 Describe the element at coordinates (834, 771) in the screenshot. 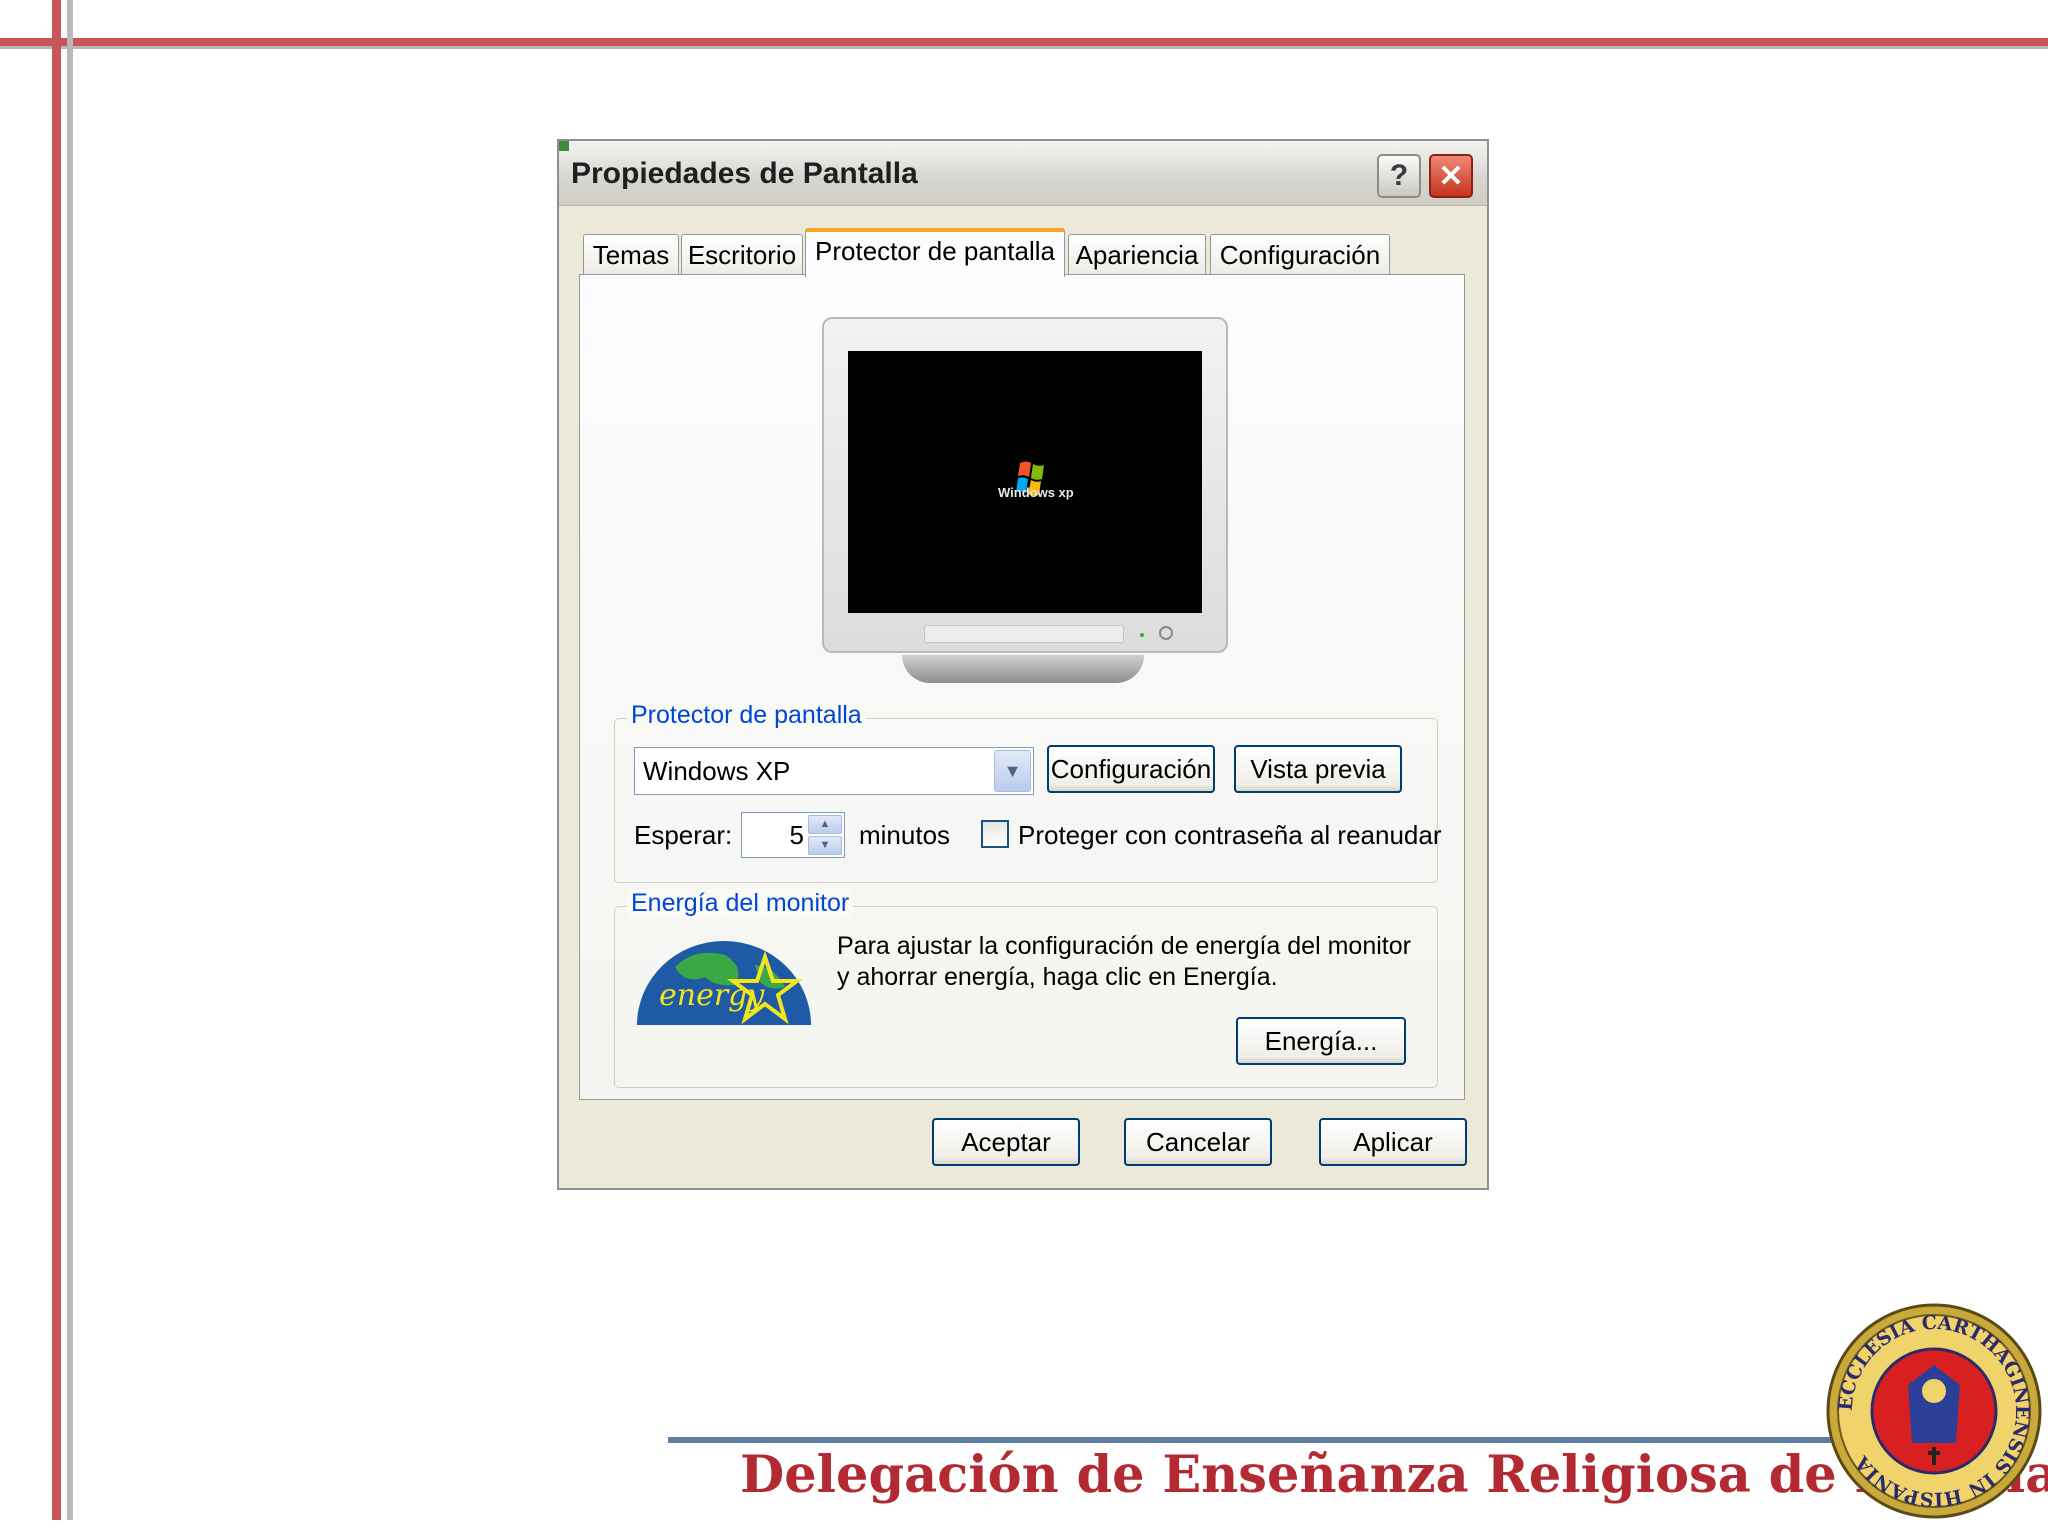

I see `screensaver-select: Windows XP ▼` at that location.